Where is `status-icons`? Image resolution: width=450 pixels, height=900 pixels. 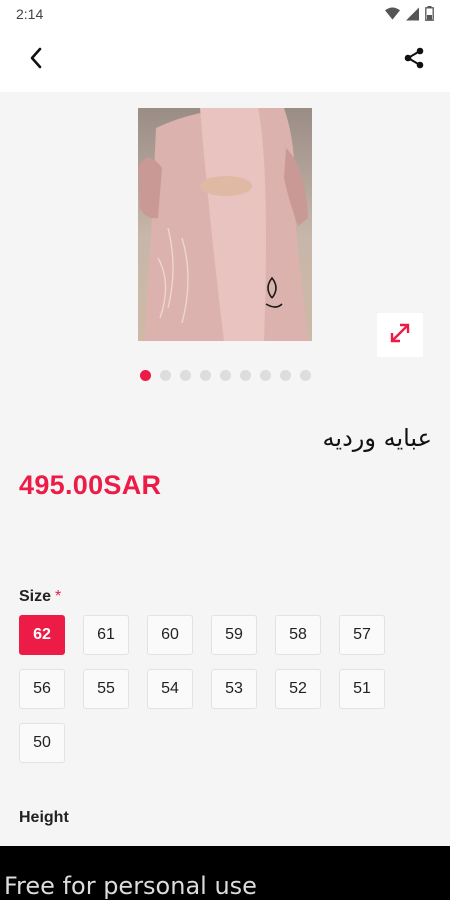 status-icons is located at coordinates (409, 16).